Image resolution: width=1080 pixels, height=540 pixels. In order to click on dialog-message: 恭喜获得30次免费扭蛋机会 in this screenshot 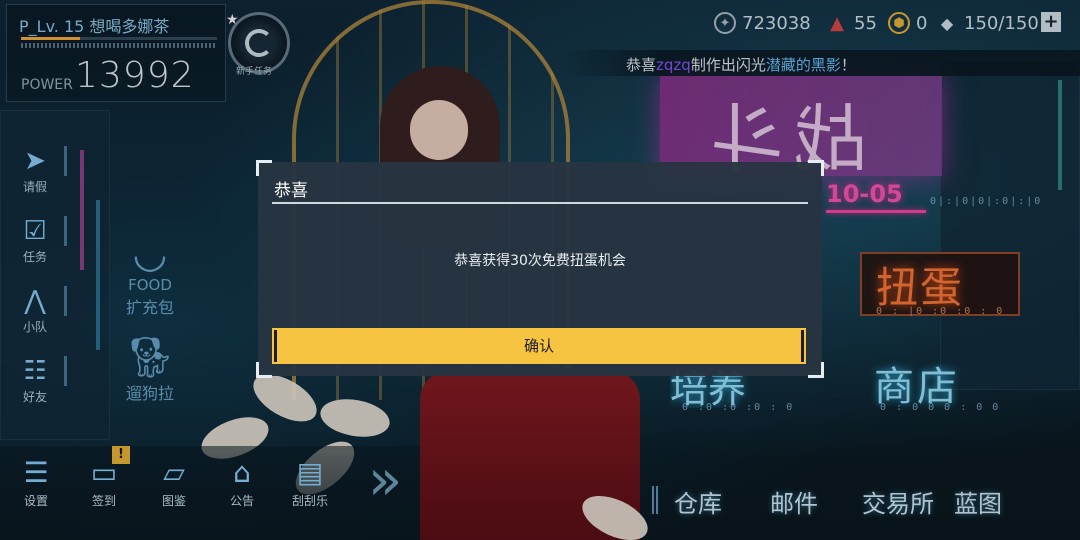, I will do `click(540, 261)`.